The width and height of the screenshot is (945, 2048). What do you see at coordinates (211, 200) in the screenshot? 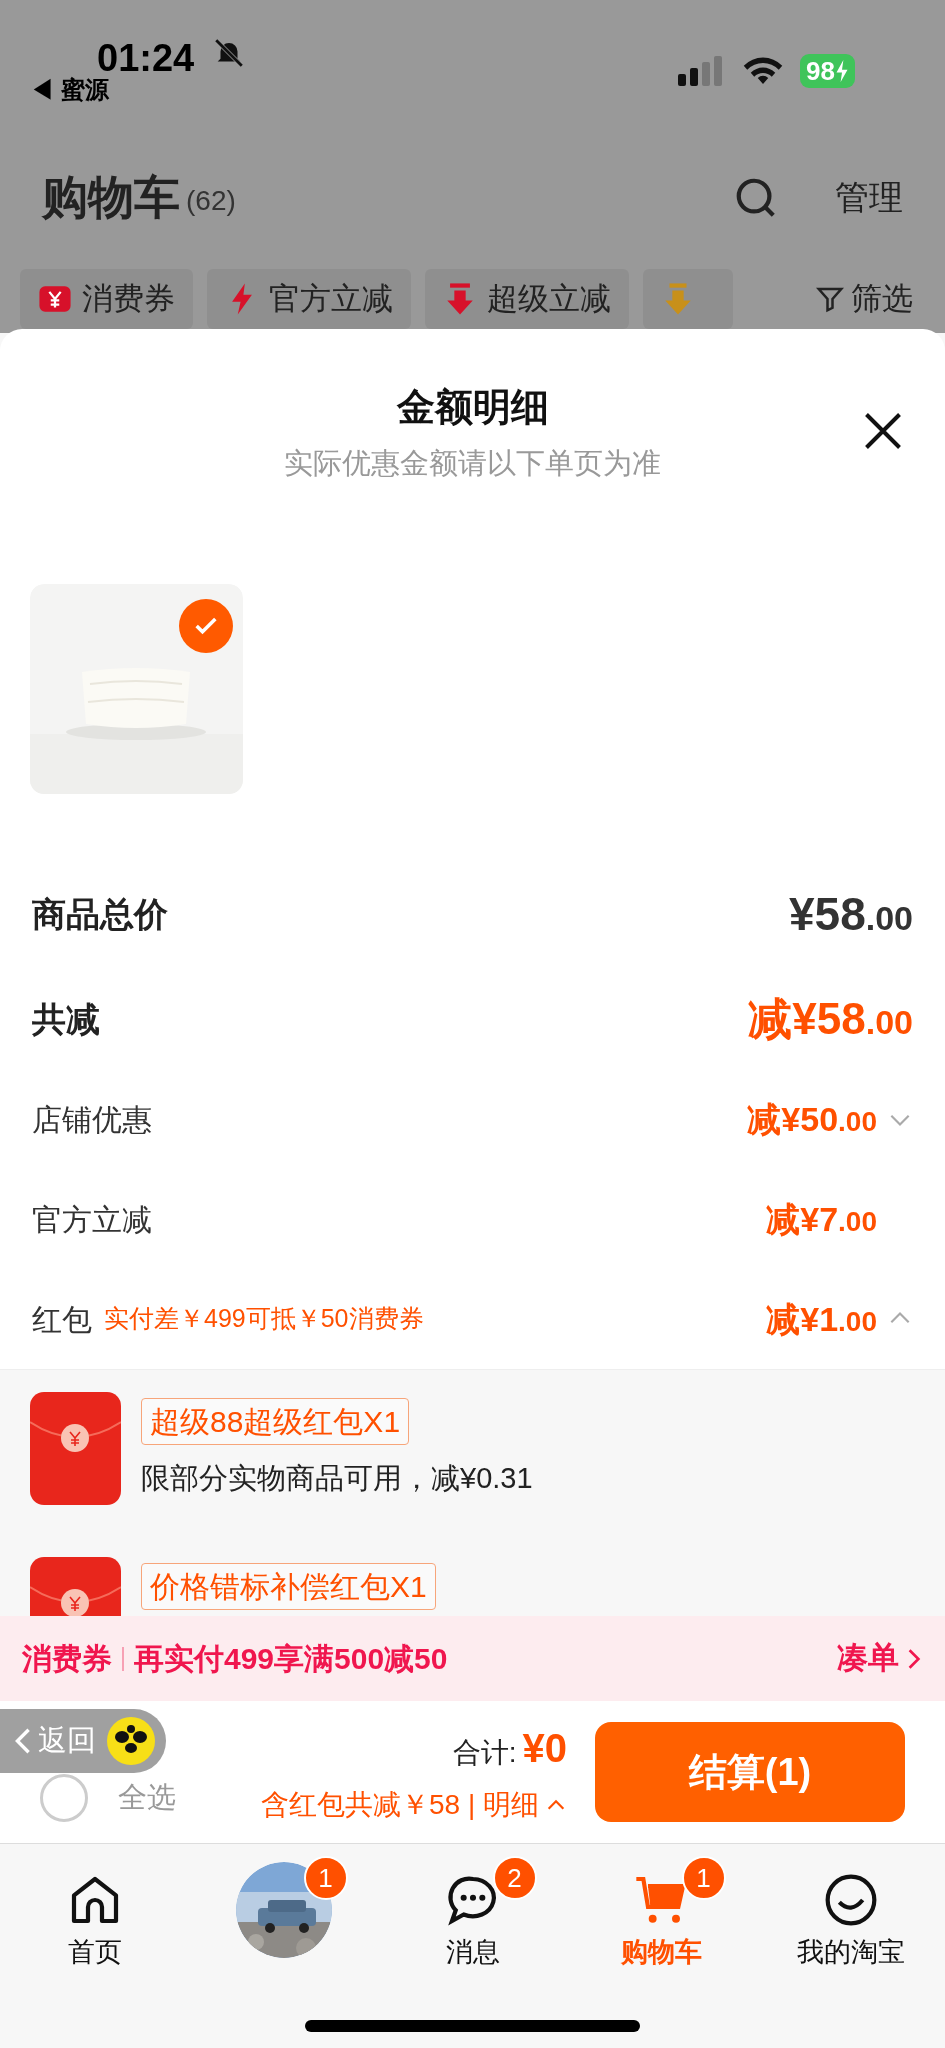
I see `item-count: (62)` at bounding box center [211, 200].